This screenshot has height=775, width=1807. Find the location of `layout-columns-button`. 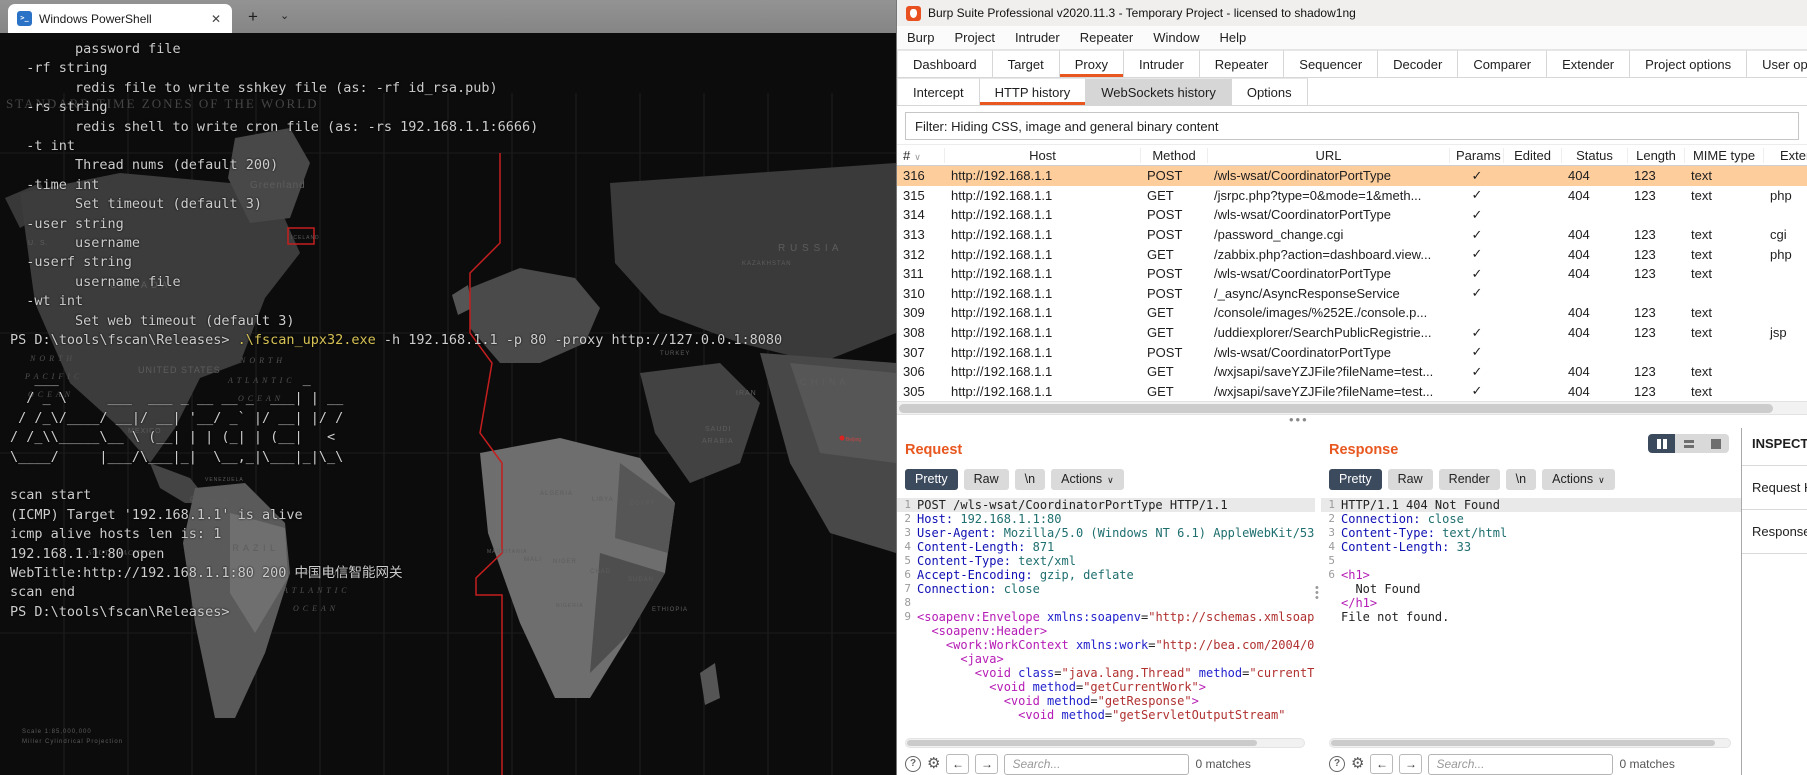

layout-columns-button is located at coordinates (1661, 443).